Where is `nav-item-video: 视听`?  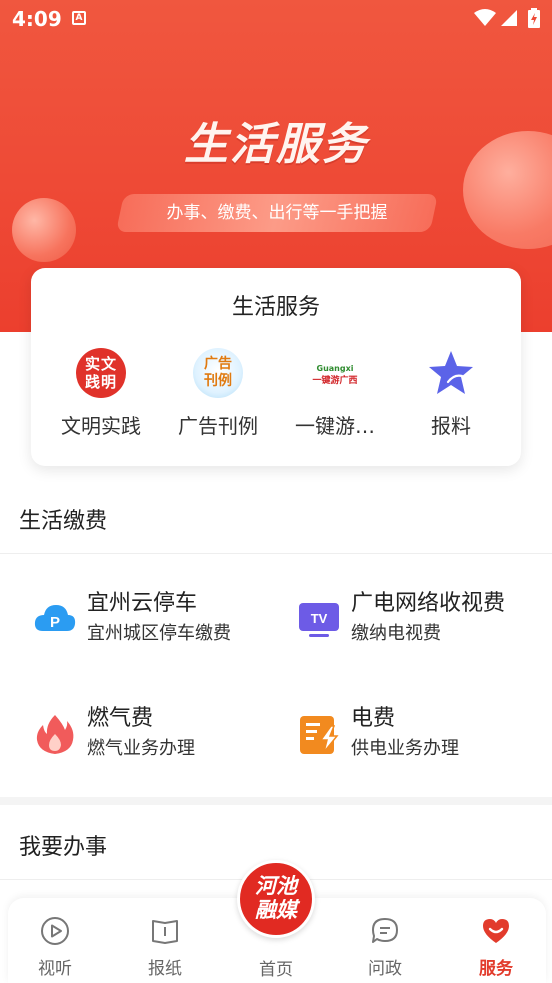 nav-item-video: 视听 is located at coordinates (55, 947).